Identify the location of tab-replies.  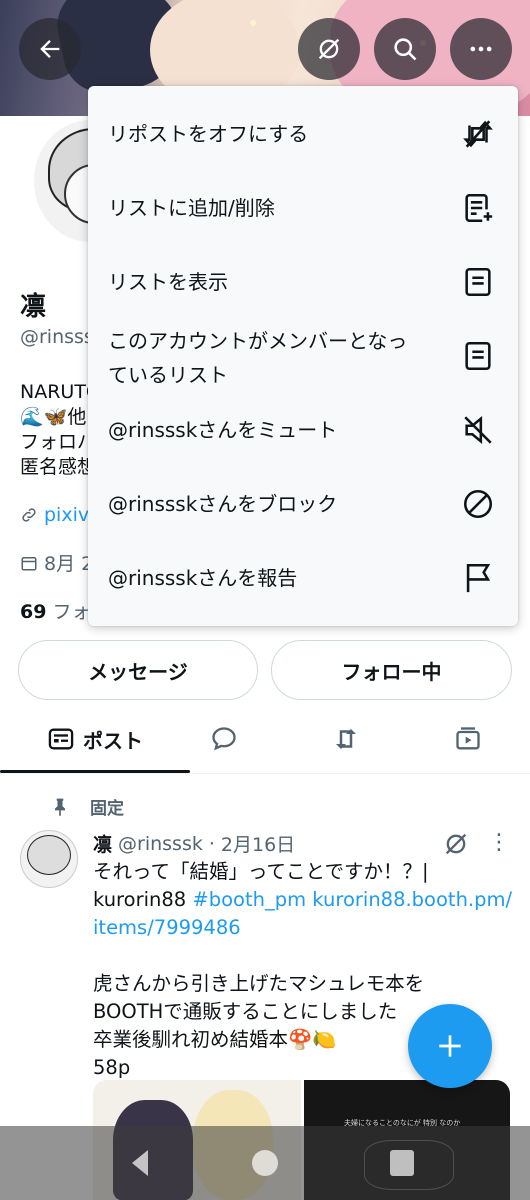
(224, 739).